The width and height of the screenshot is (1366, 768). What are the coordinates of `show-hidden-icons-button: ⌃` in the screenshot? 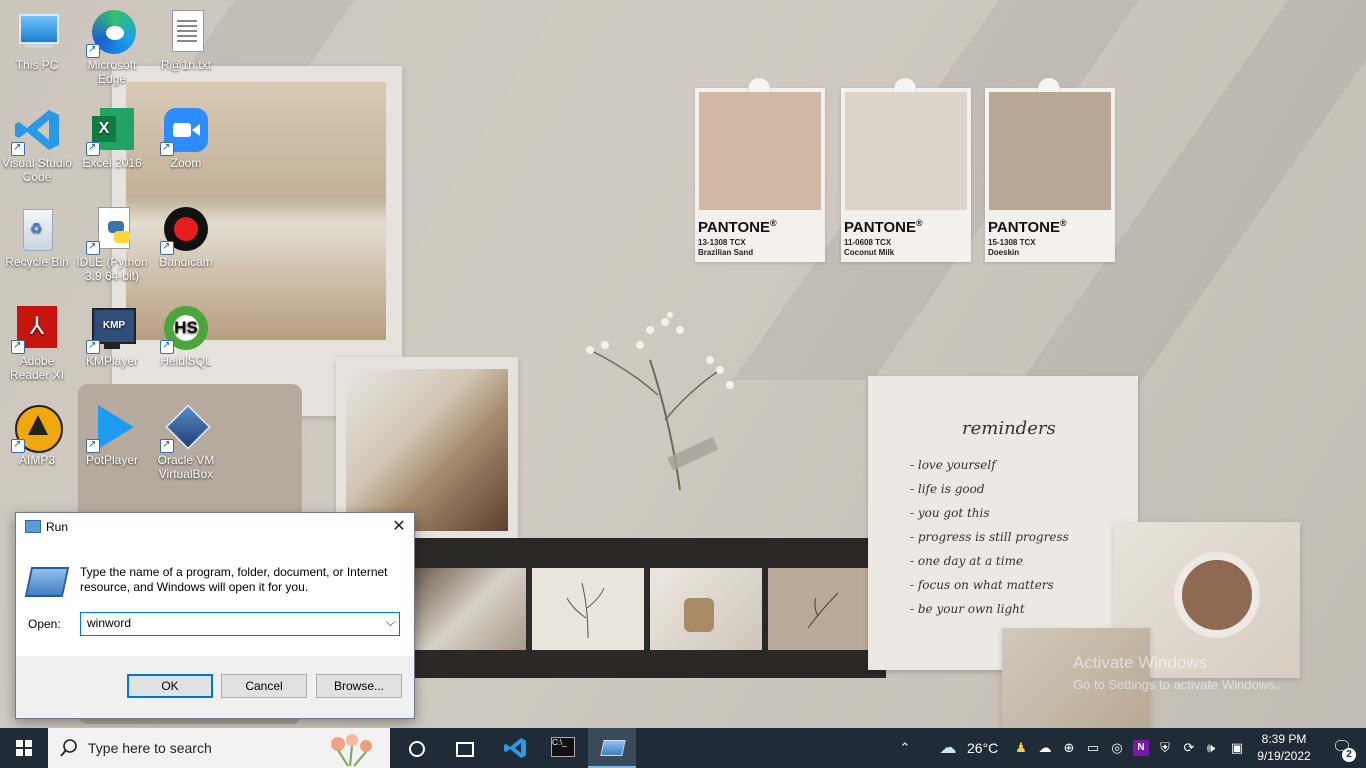 It's located at (905, 748).